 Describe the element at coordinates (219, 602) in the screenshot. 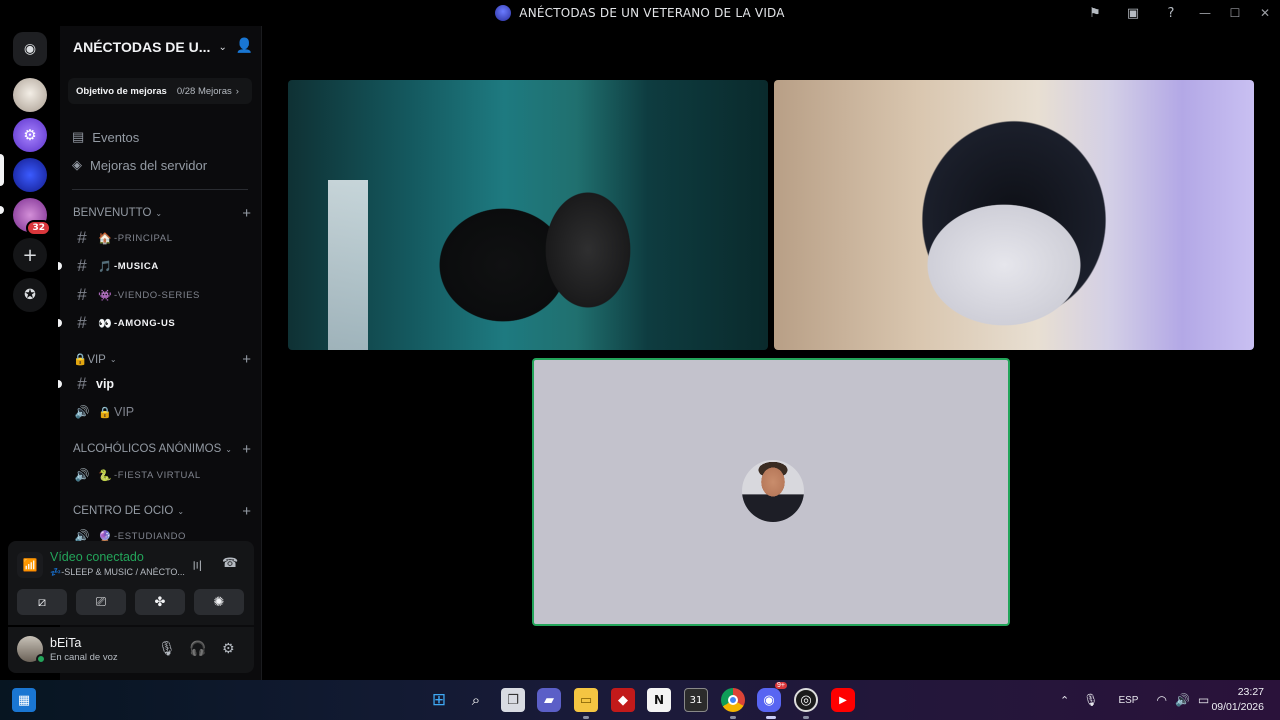

I see `soundboard-button: ✺` at that location.